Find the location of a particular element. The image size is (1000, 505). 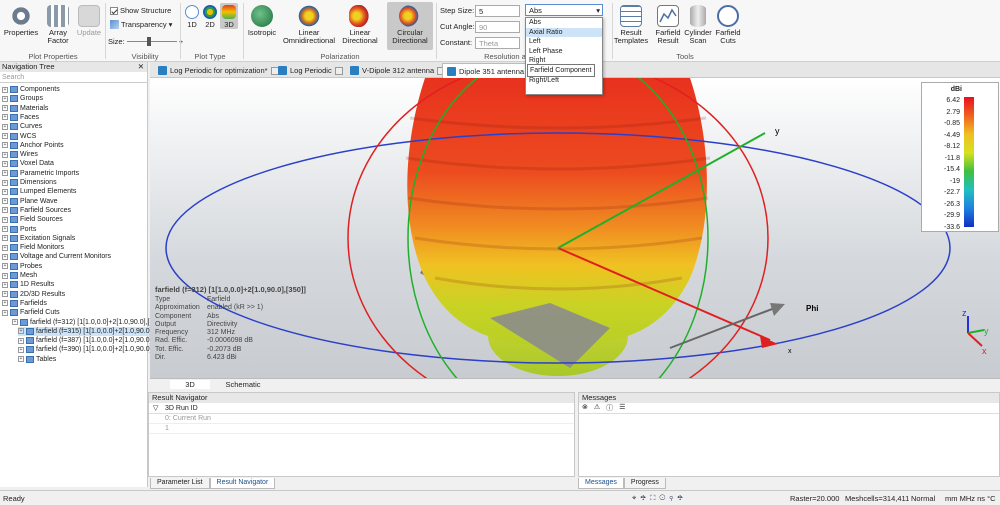

linear-omnidirectional-button: Linear Omnidirectional is located at coordinates (309, 25).